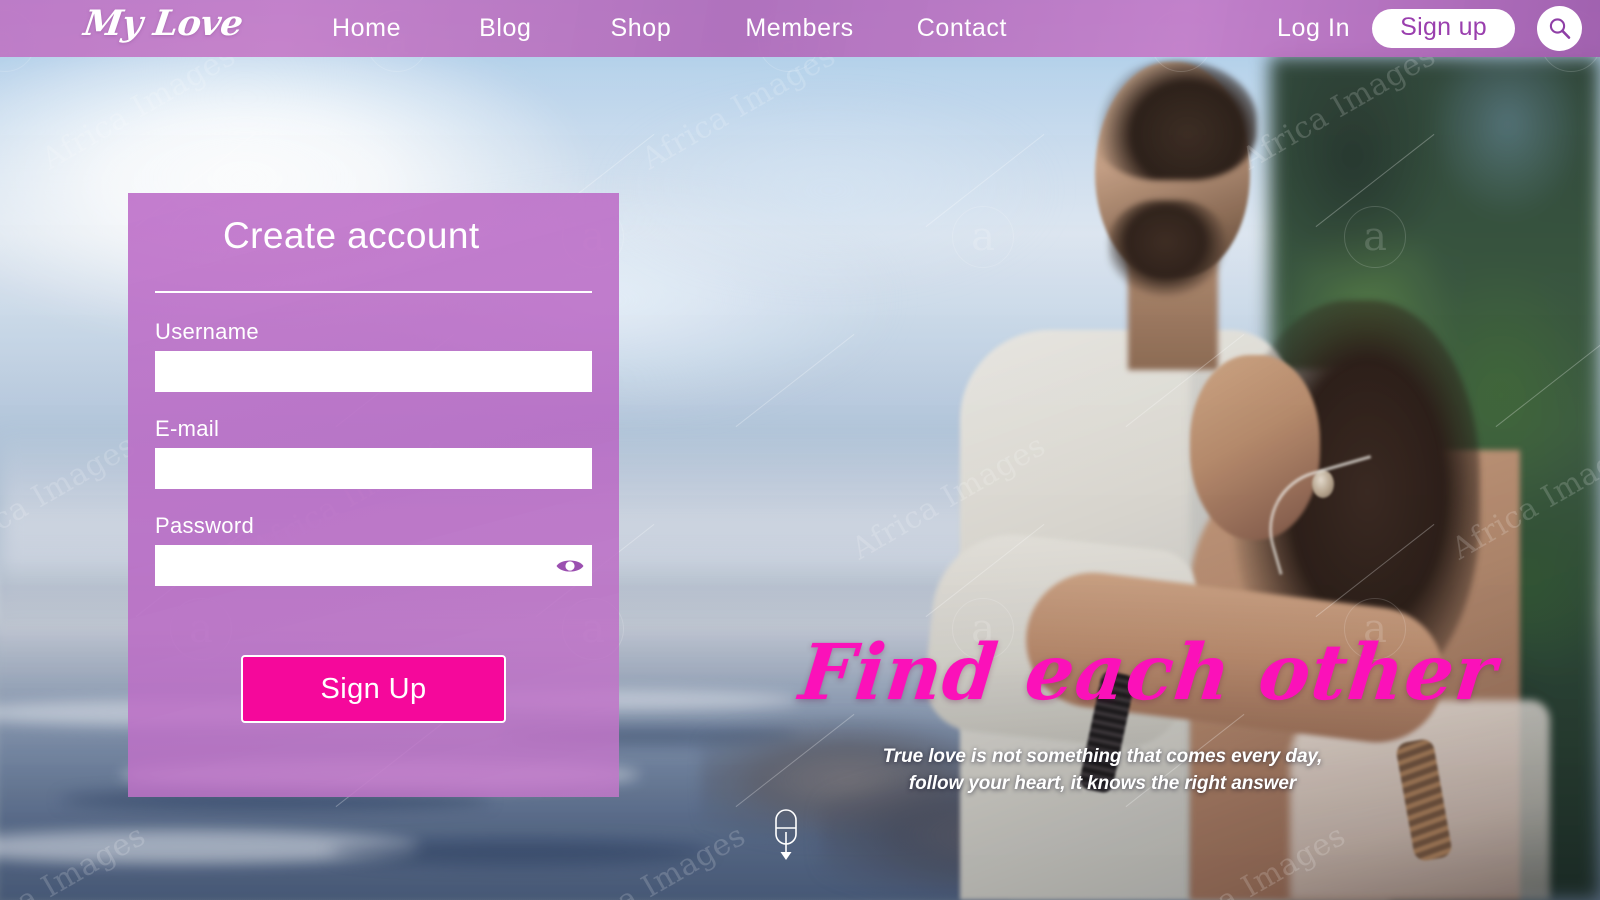 The image size is (1600, 900). I want to click on username-input, so click(373, 371).